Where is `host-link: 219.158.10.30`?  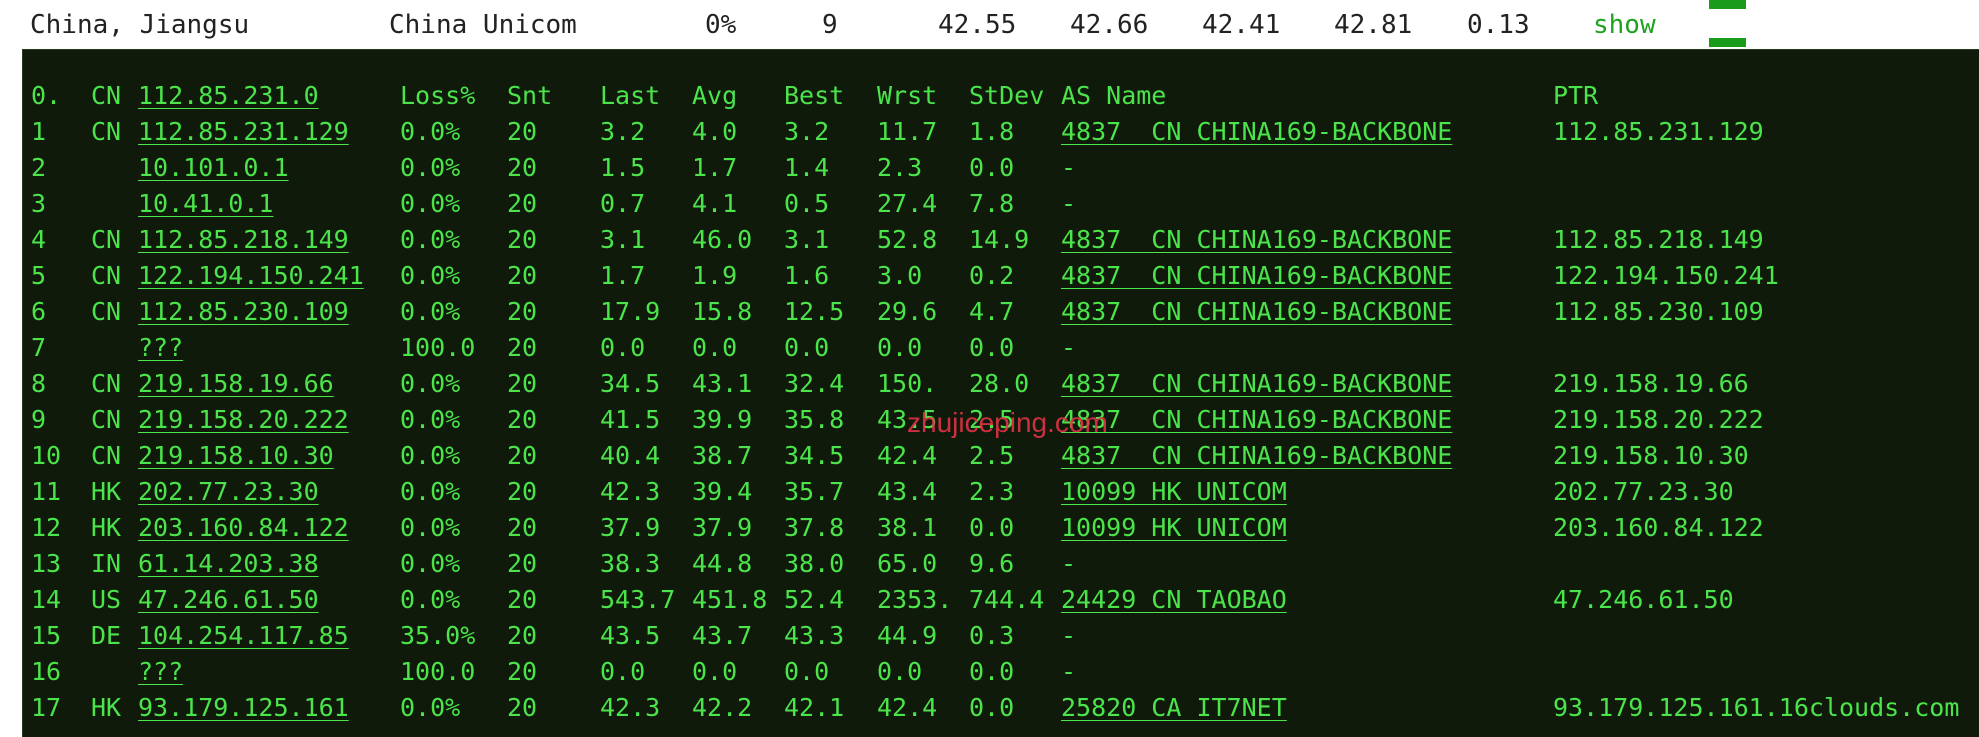 host-link: 219.158.10.30 is located at coordinates (236, 456).